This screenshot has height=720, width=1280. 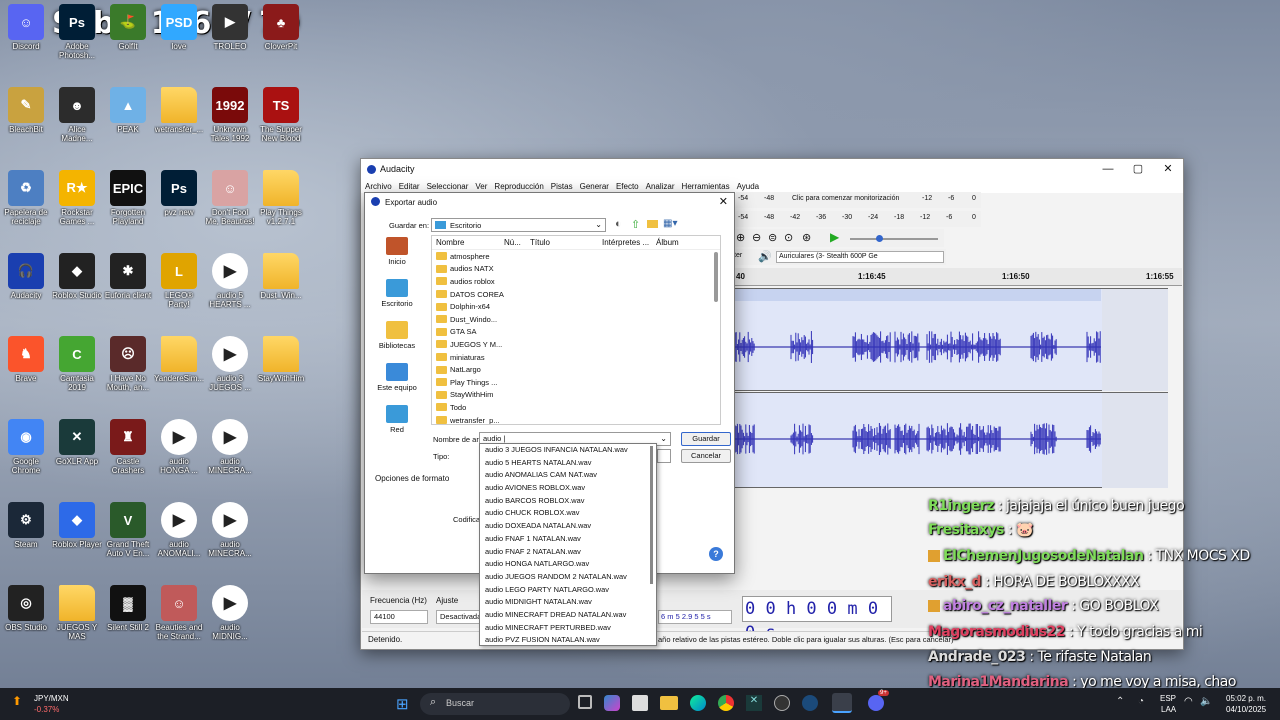 What do you see at coordinates (788, 237) in the screenshot?
I see `fit-project-icon: ⊙` at bounding box center [788, 237].